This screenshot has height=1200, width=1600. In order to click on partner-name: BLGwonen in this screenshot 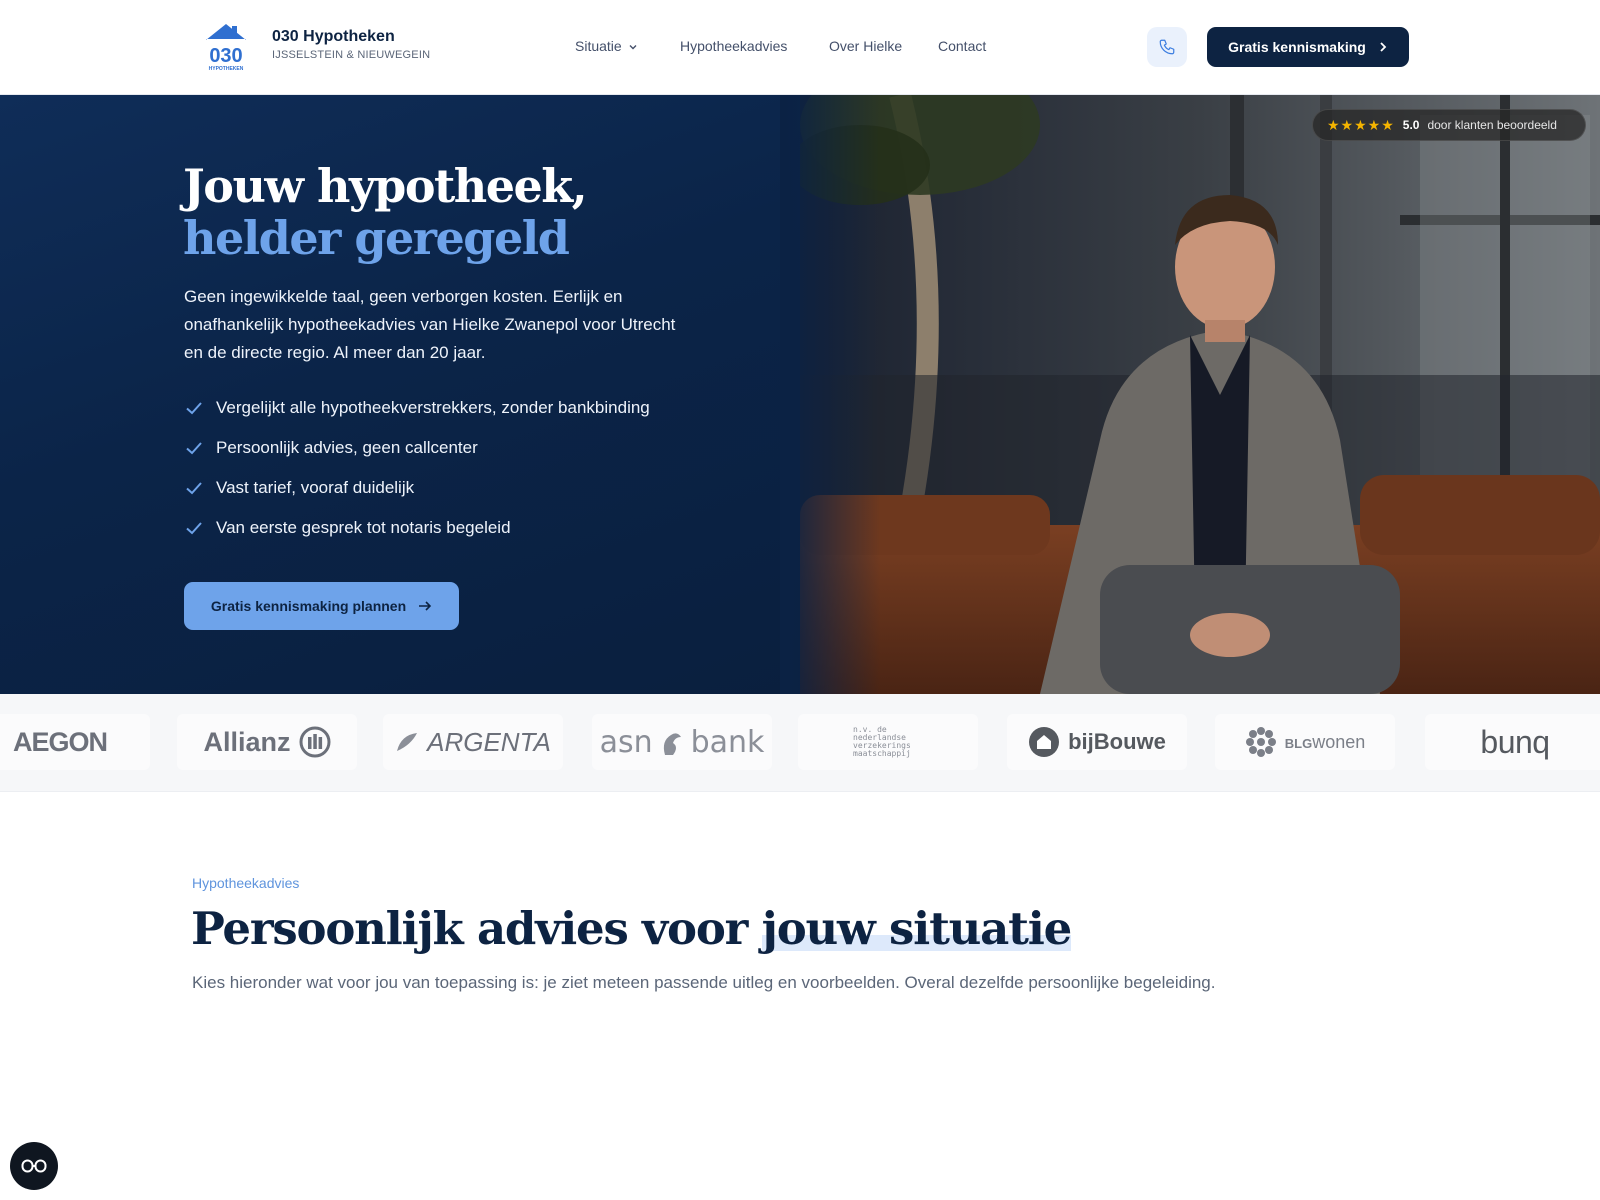, I will do `click(1325, 742)`.